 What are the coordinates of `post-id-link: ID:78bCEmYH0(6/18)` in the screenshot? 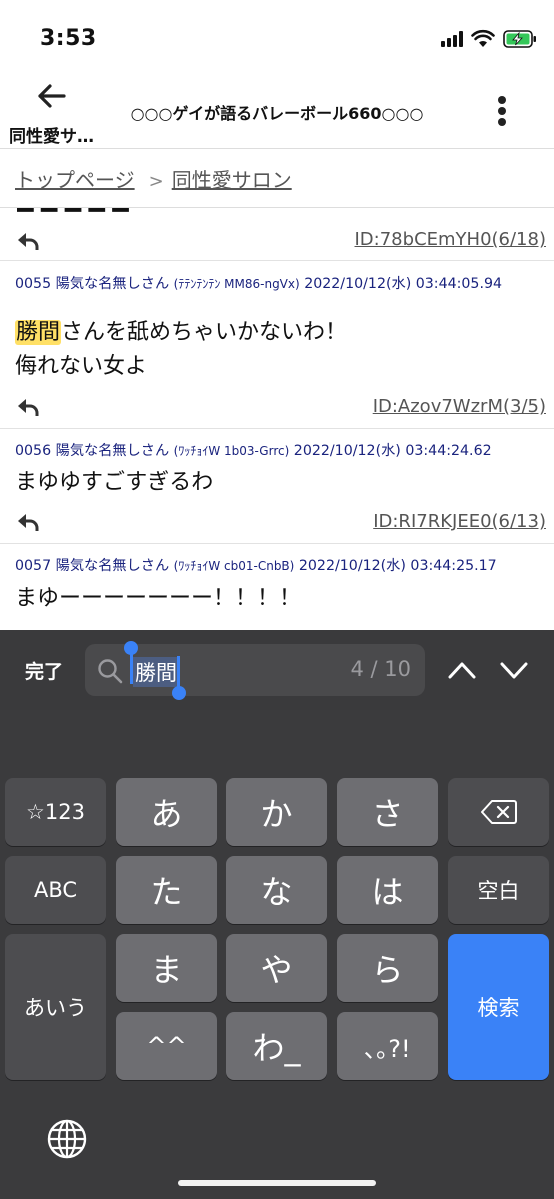 It's located at (451, 239).